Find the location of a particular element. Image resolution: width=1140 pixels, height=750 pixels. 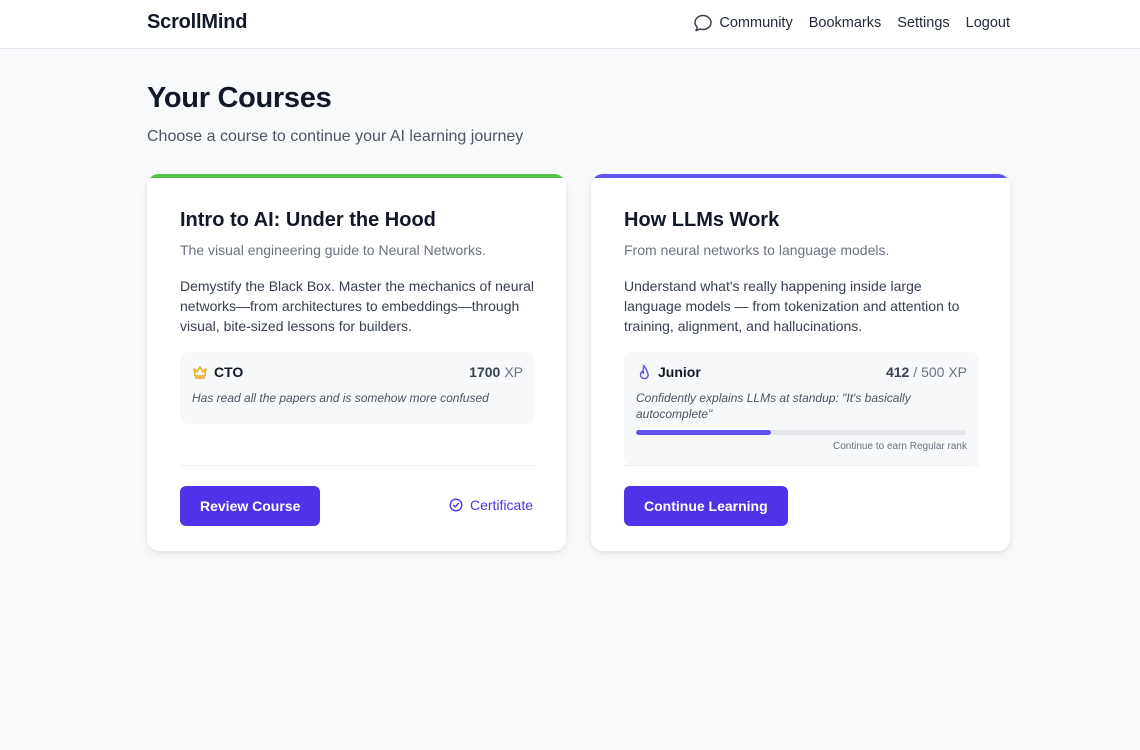

nav-logout: Logout is located at coordinates (988, 23).